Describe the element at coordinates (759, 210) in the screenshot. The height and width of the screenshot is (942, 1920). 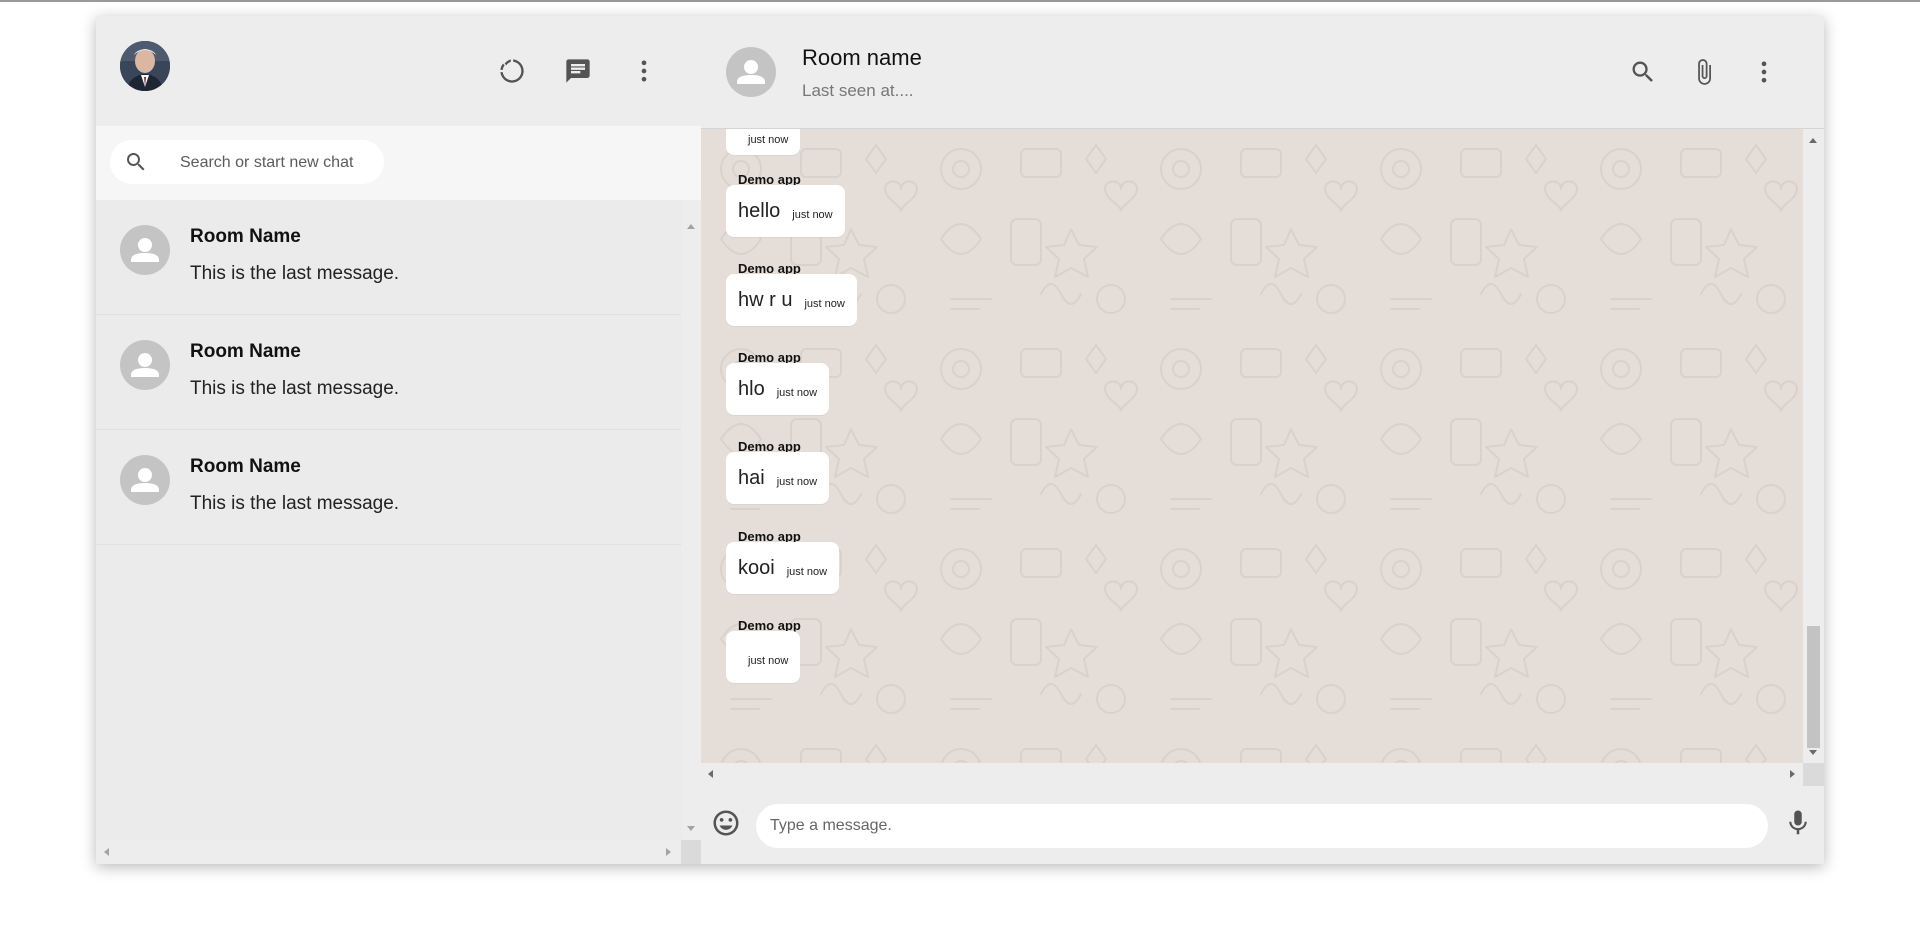
I see `message-text: hello` at that location.